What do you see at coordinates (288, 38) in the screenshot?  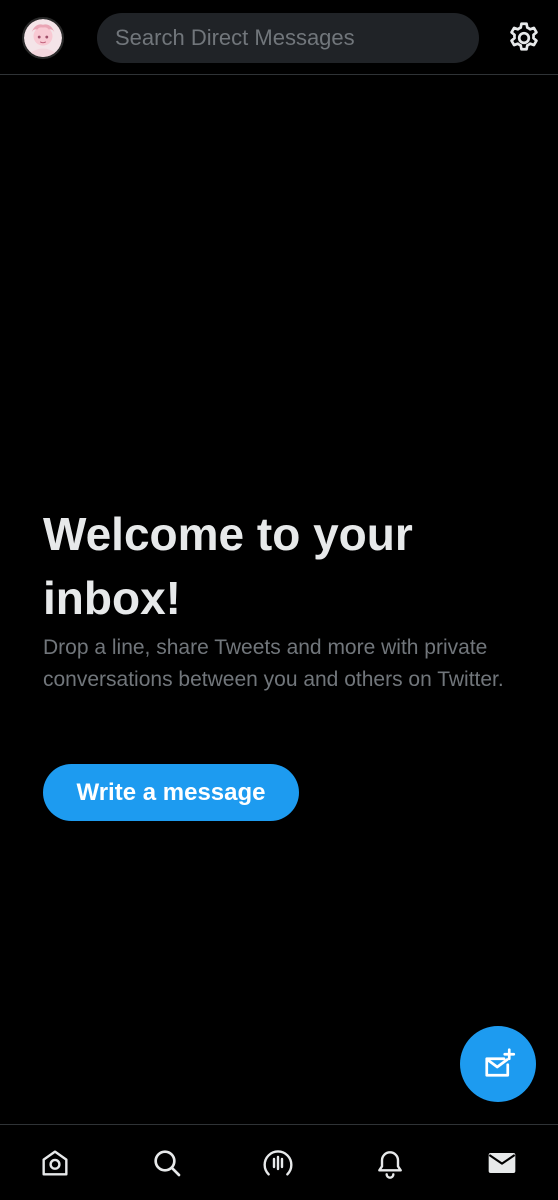 I see `search-input` at bounding box center [288, 38].